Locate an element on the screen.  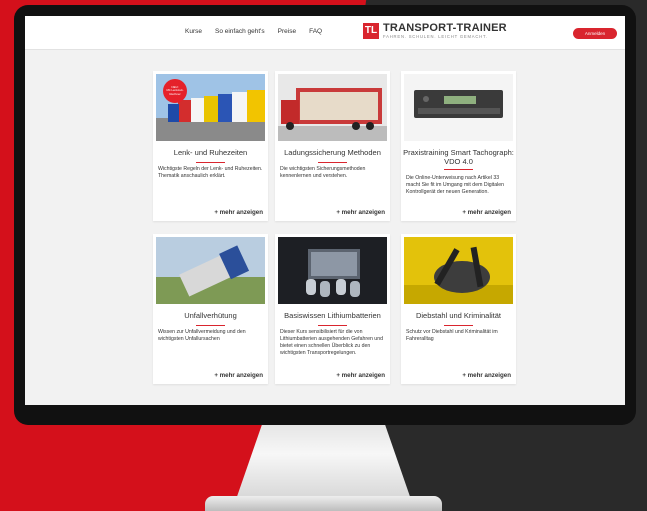
main-nav: Kurse So einfach geht's Preise FAQ is located at coordinates (253, 31).